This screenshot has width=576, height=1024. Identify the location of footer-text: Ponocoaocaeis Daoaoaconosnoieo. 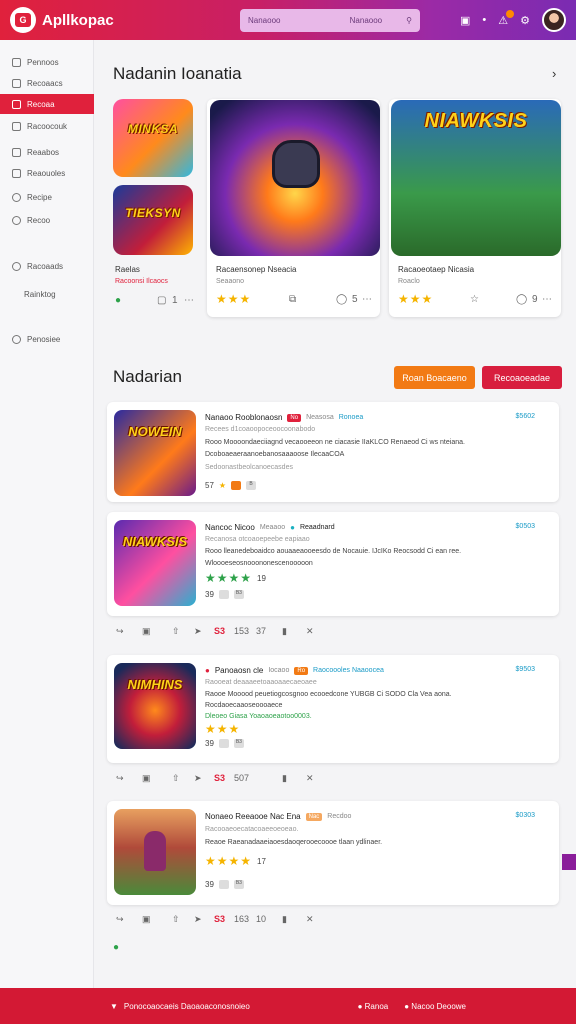
(186, 1006).